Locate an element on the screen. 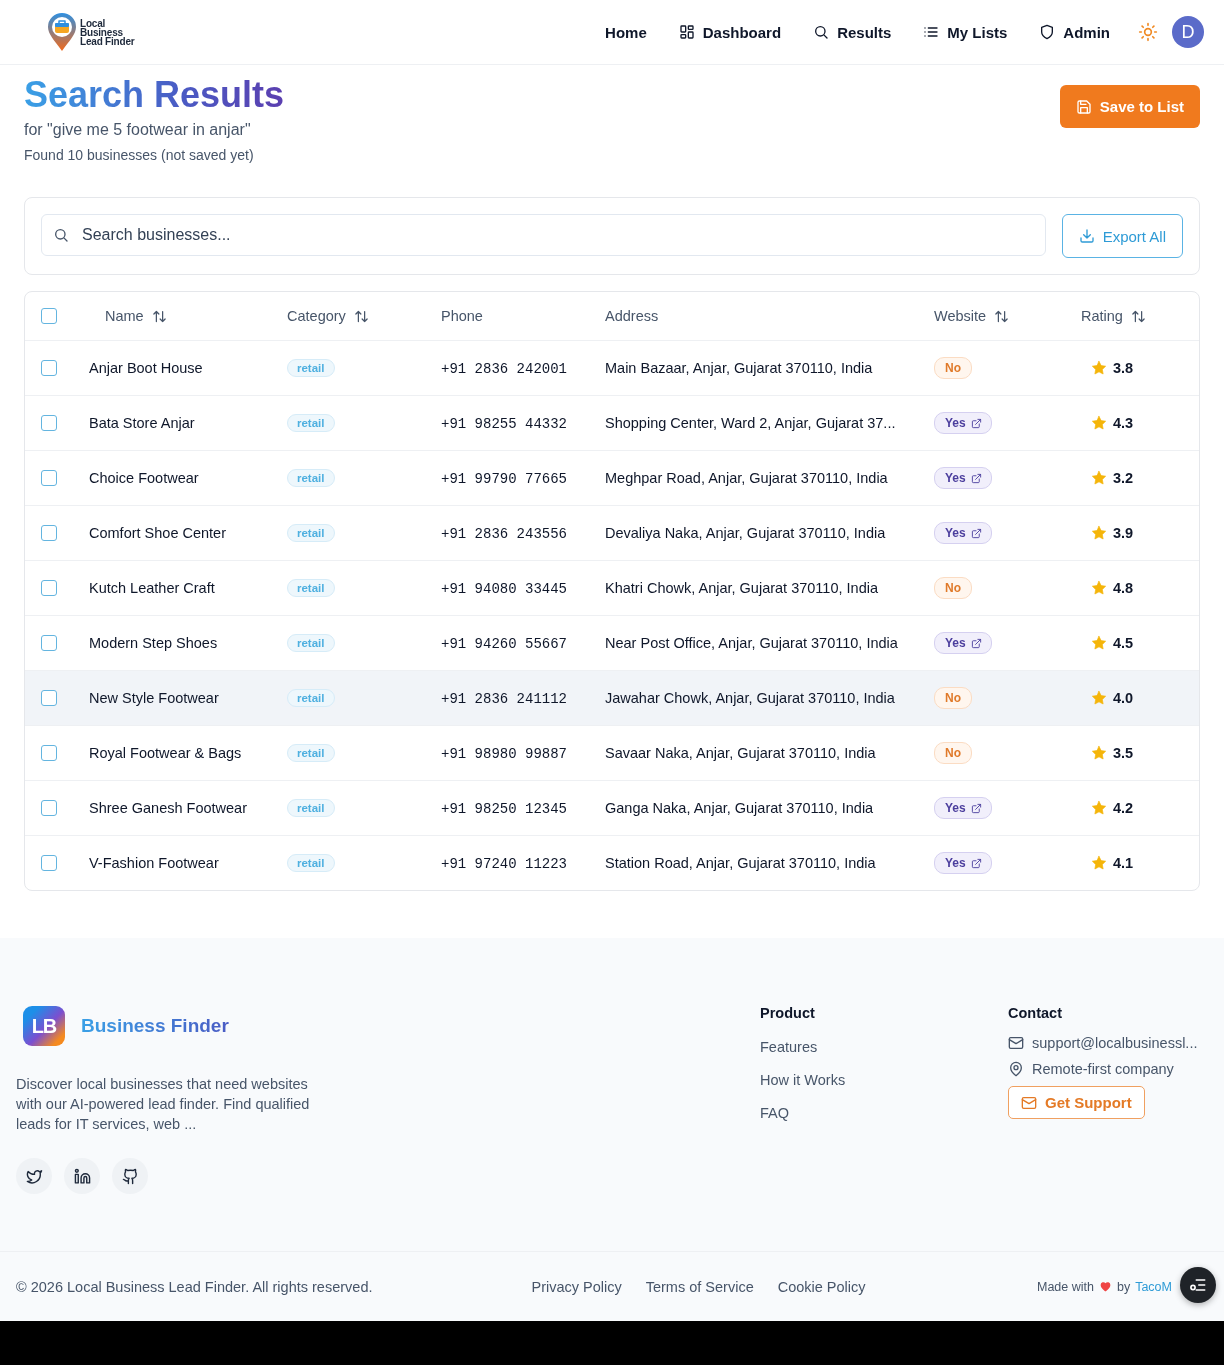 The image size is (1224, 1365). result-count: Found 10 businesses (not saved yet) is located at coordinates (139, 155).